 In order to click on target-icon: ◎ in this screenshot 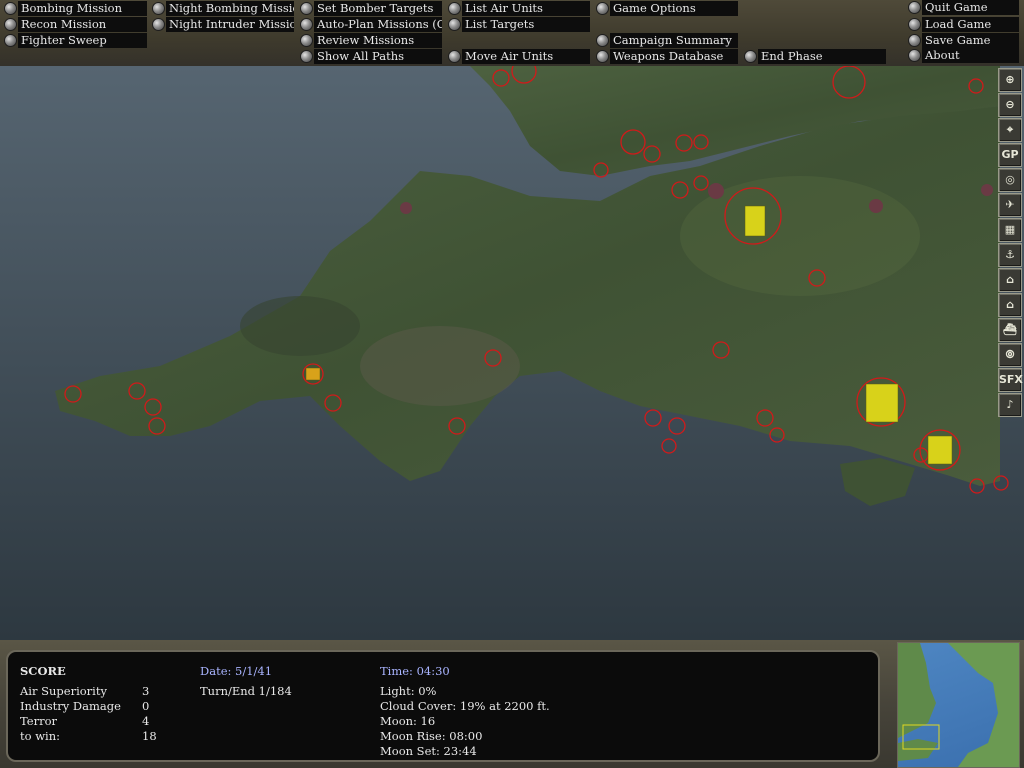, I will do `click(1010, 179)`.